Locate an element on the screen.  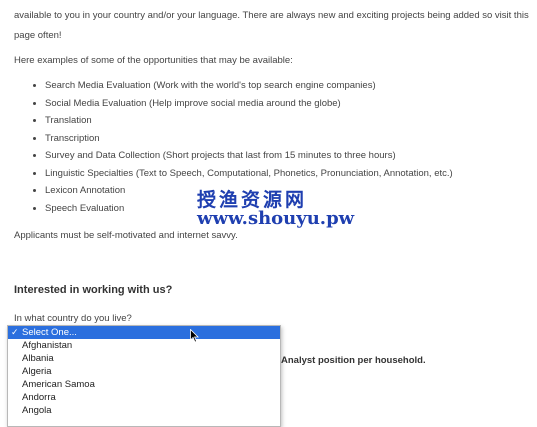
section-heading: Interested in working with us? is located at coordinates (93, 290).